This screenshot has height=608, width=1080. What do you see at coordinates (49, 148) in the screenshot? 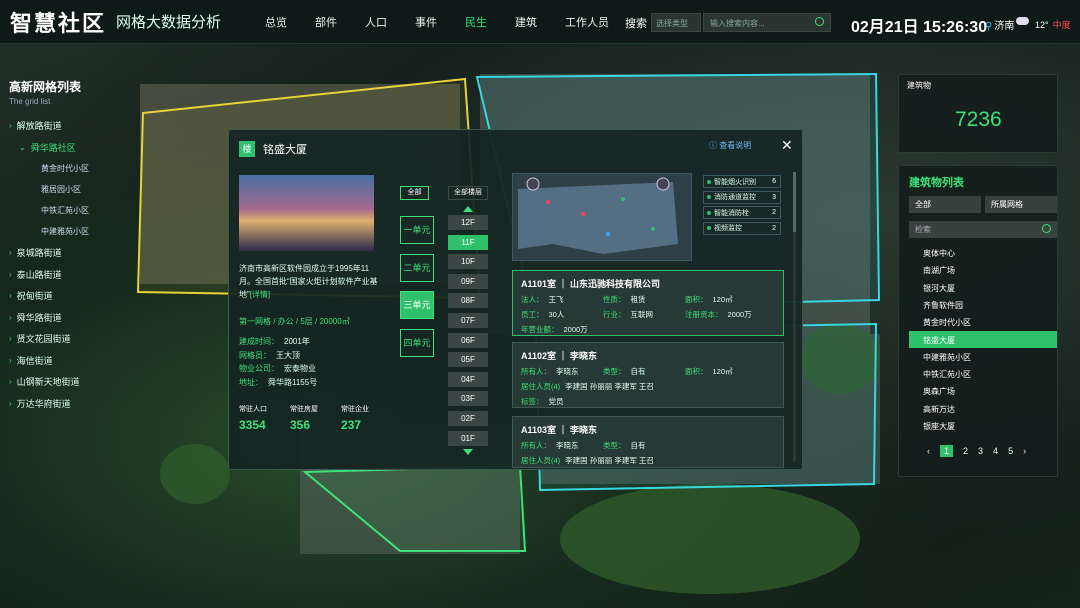
I see `grid-list-item: ⌄ 舜华路社区` at bounding box center [49, 148].